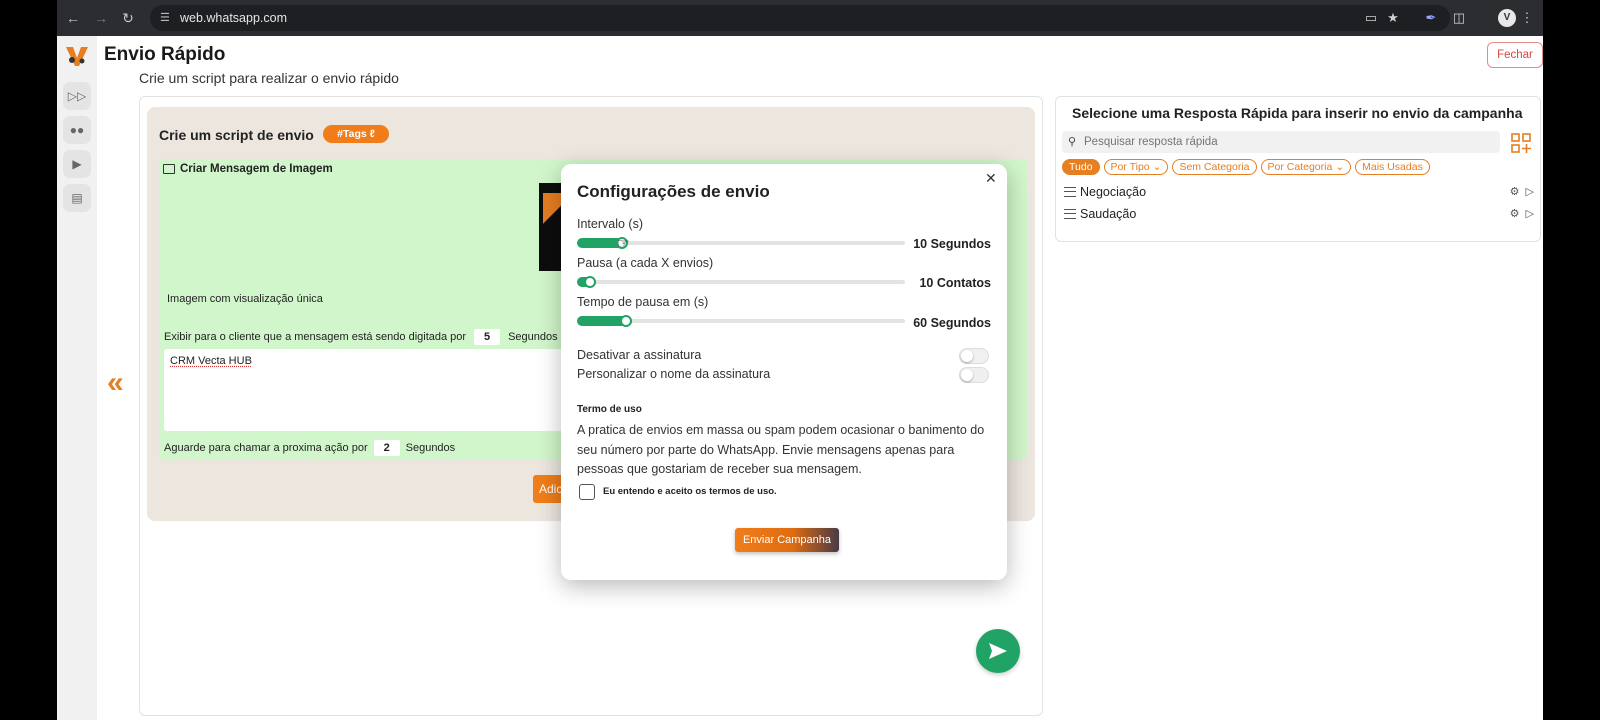 This screenshot has width=1600, height=720. Describe the element at coordinates (1459, 18) in the screenshot. I see `extensions-puzzle-icon: ◫` at that location.